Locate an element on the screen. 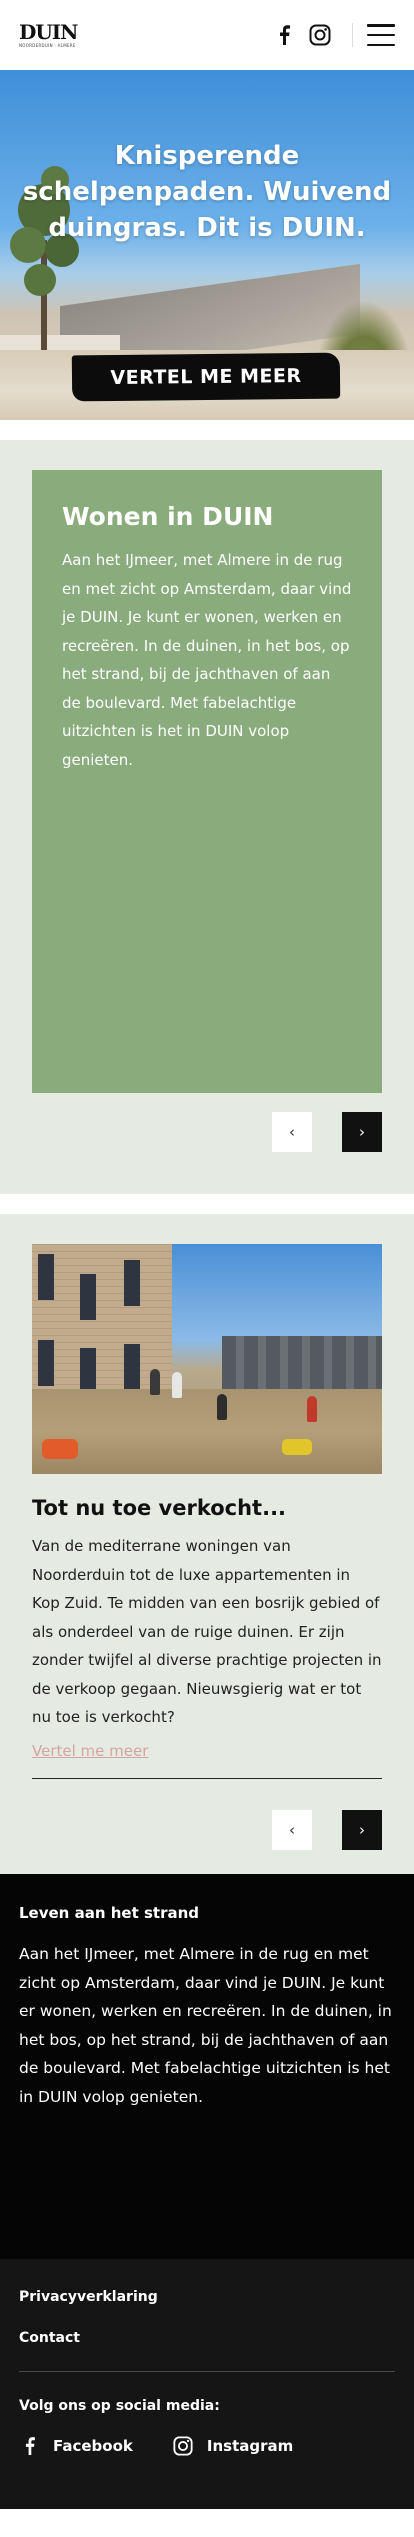  divider is located at coordinates (207, 1778).